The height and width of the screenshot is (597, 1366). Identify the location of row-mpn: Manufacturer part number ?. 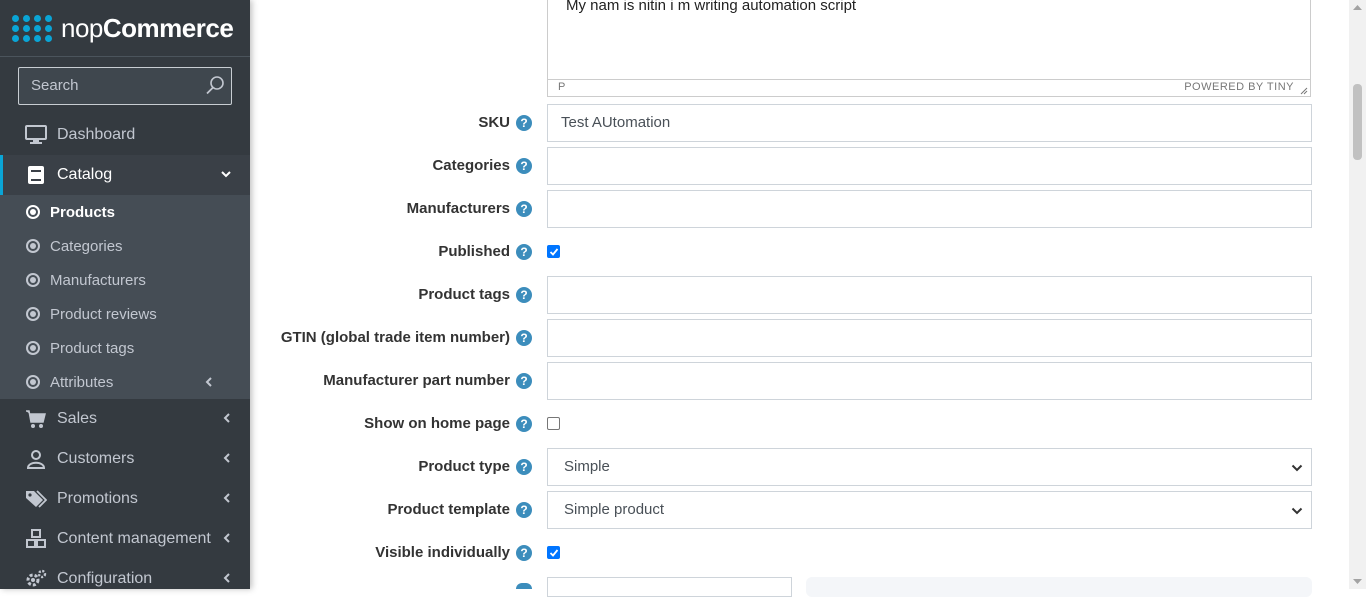
(792, 381).